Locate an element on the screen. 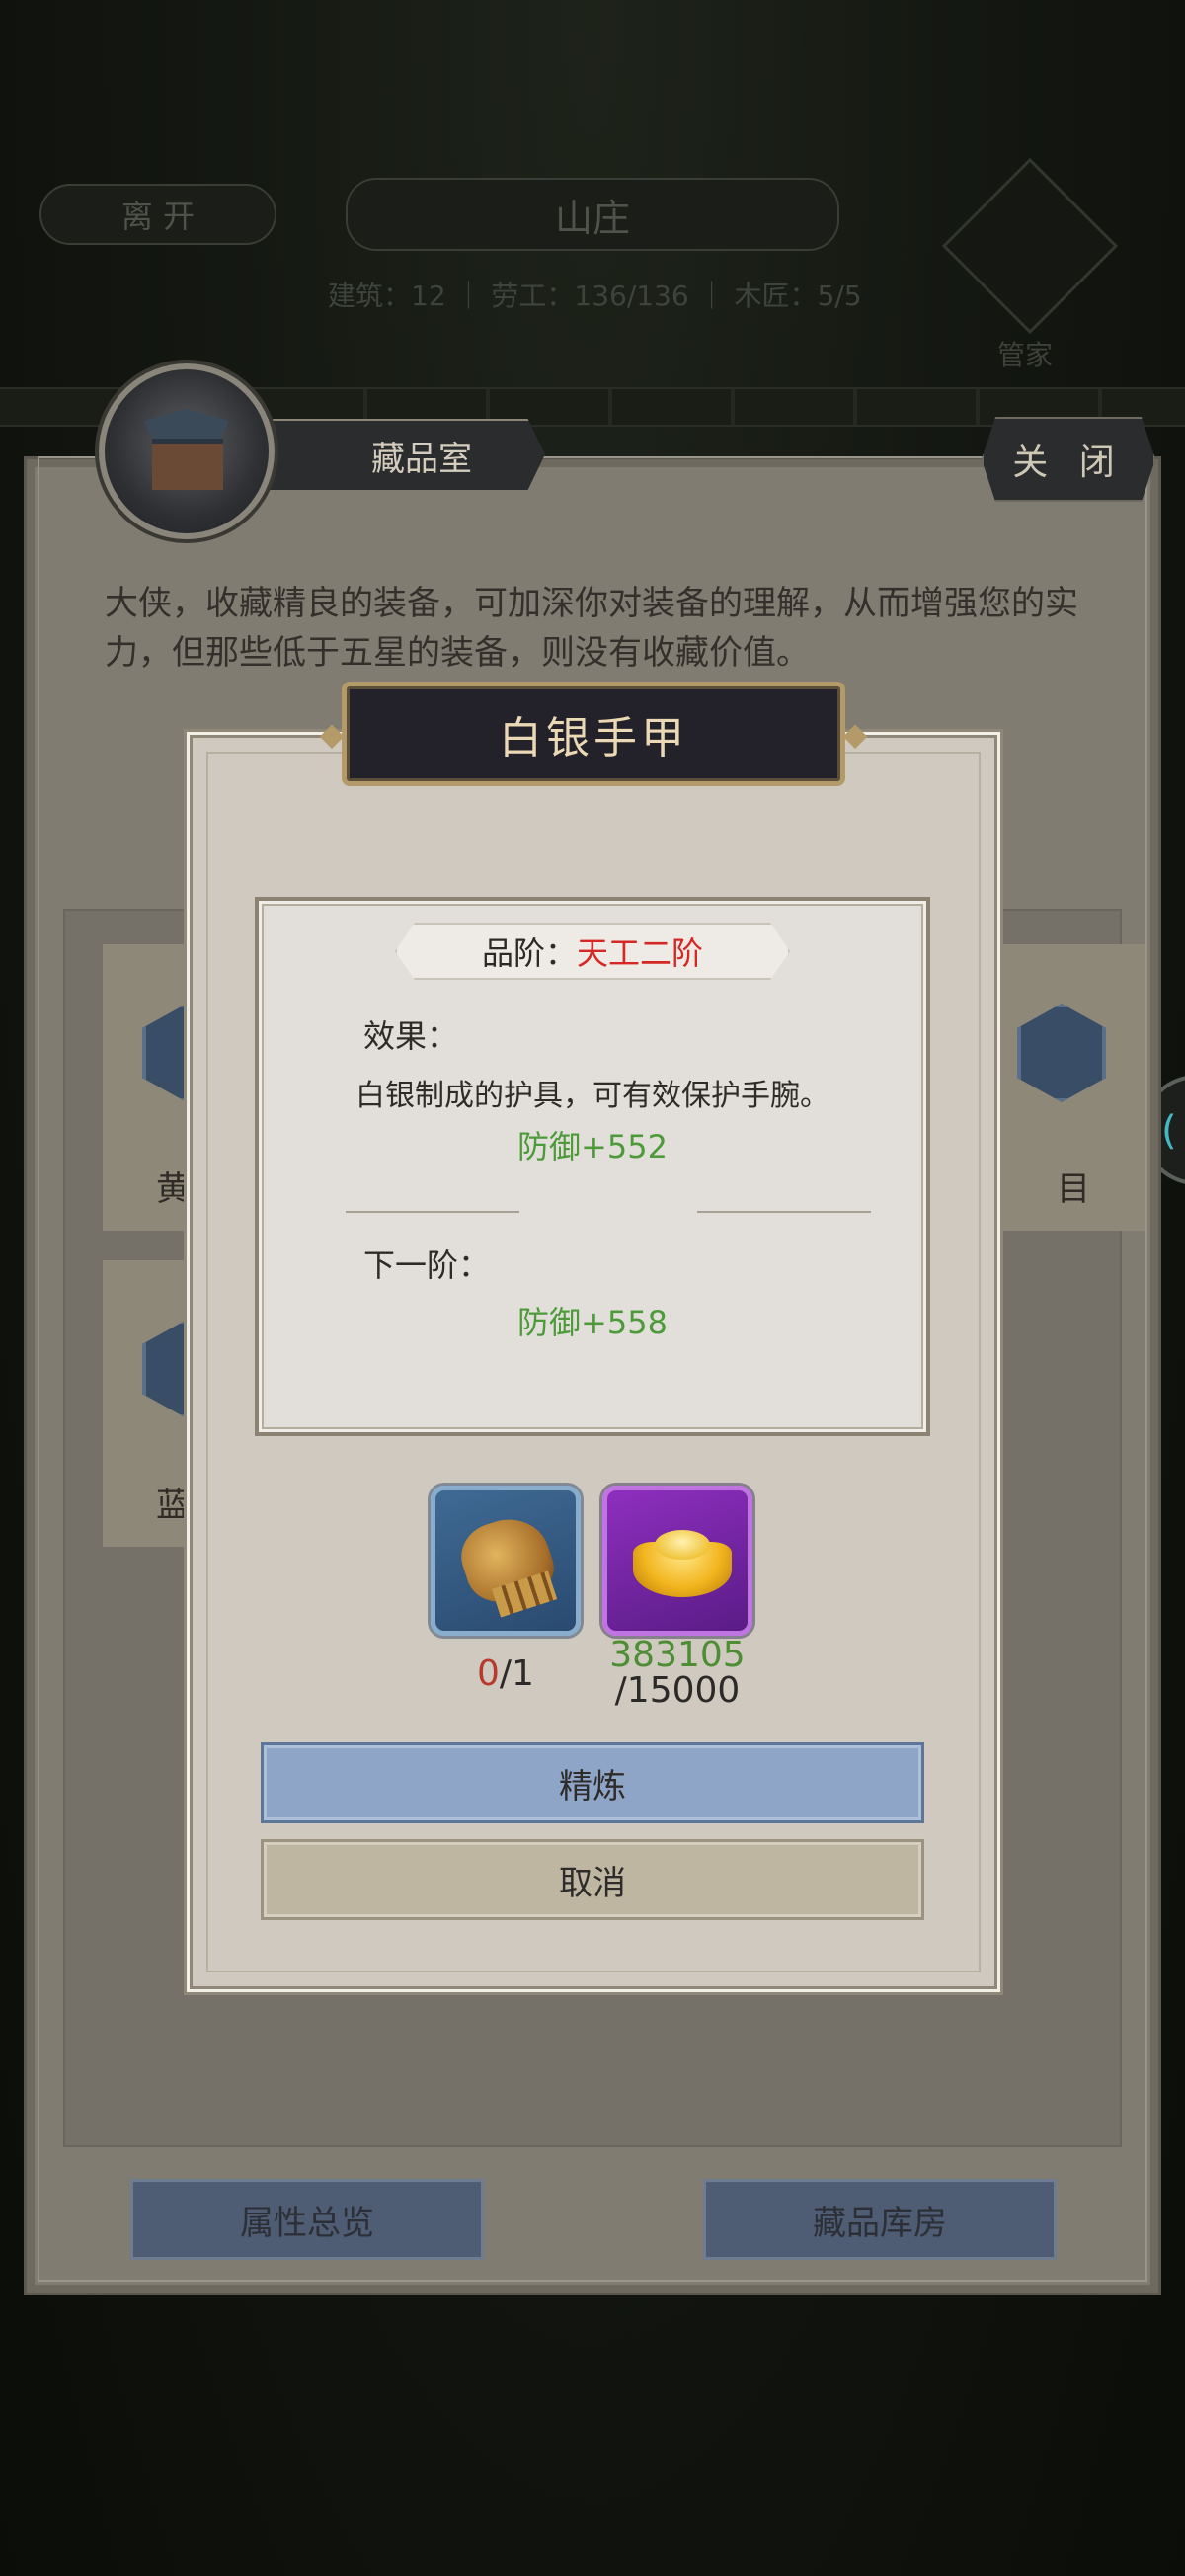  current-stat: 防御+552 is located at coordinates (592, 1147).